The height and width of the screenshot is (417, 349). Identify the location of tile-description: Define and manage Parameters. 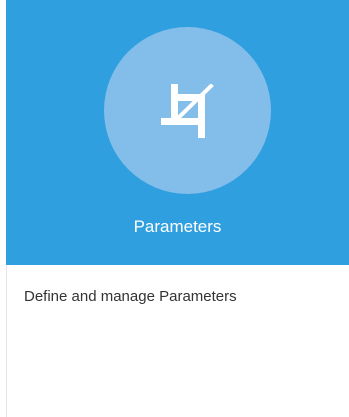
(130, 296).